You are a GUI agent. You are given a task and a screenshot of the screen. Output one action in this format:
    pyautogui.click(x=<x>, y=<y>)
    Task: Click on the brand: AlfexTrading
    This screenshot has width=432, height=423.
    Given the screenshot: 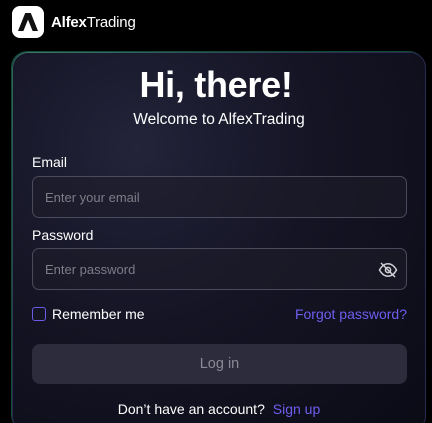 What is the action you would take?
    pyautogui.click(x=74, y=22)
    